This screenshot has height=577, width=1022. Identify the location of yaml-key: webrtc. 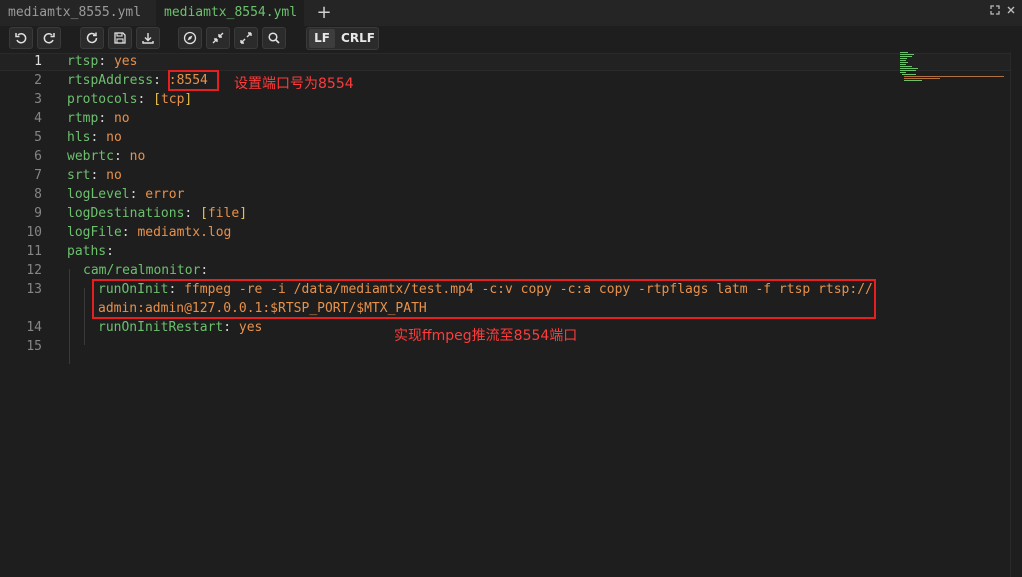
(90, 156).